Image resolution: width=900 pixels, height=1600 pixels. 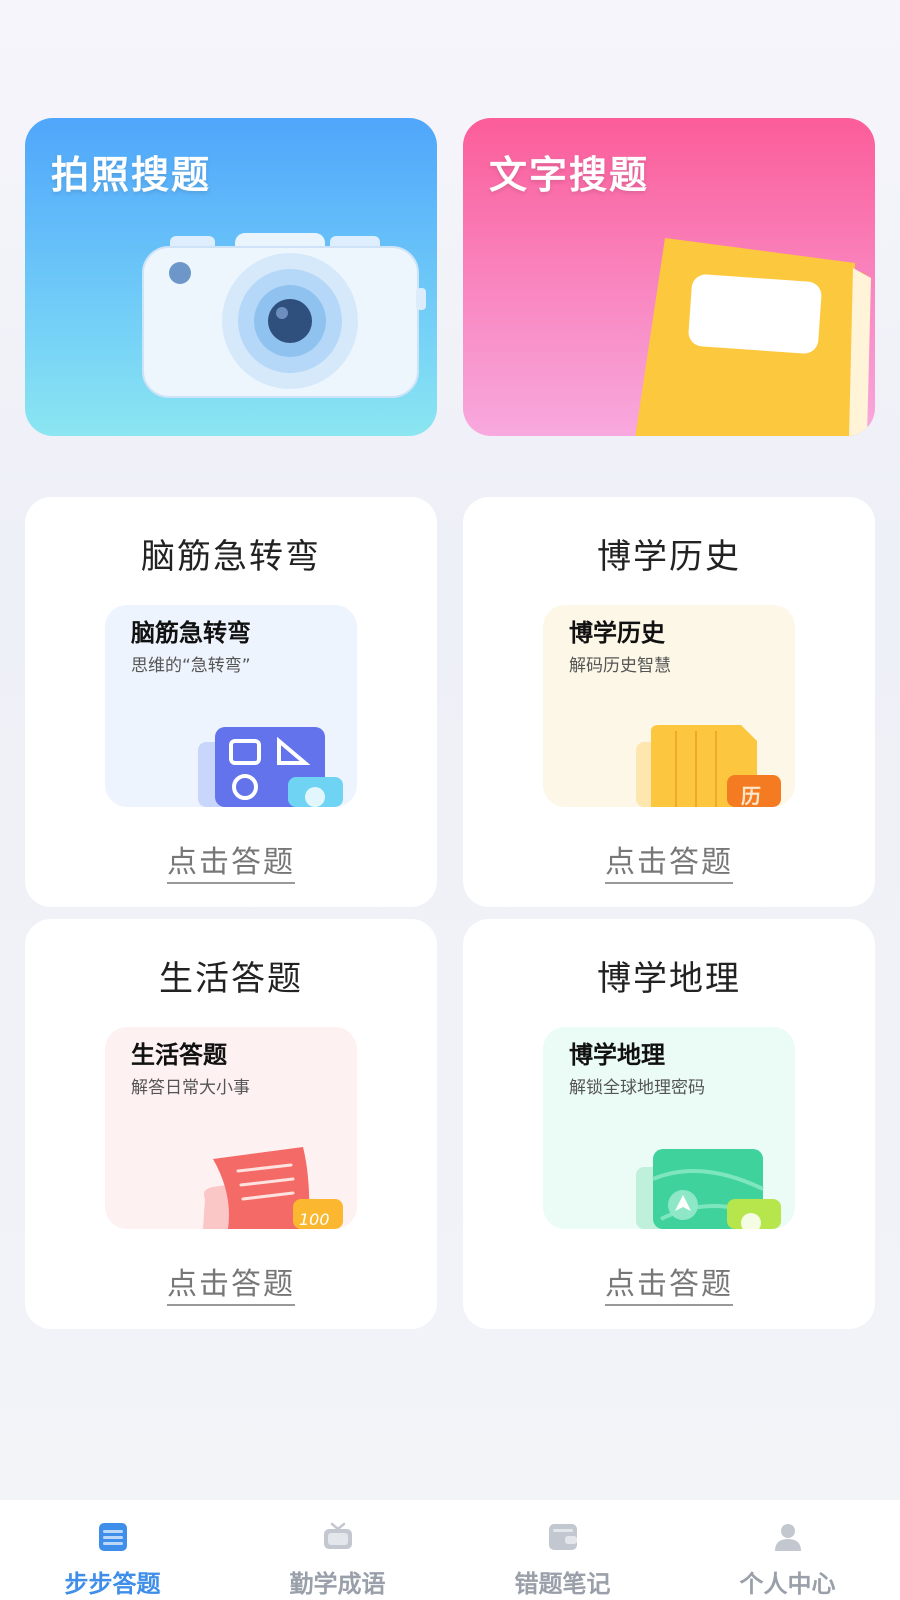 What do you see at coordinates (273, 1188) in the screenshot?
I see `paper-icon: 100` at bounding box center [273, 1188].